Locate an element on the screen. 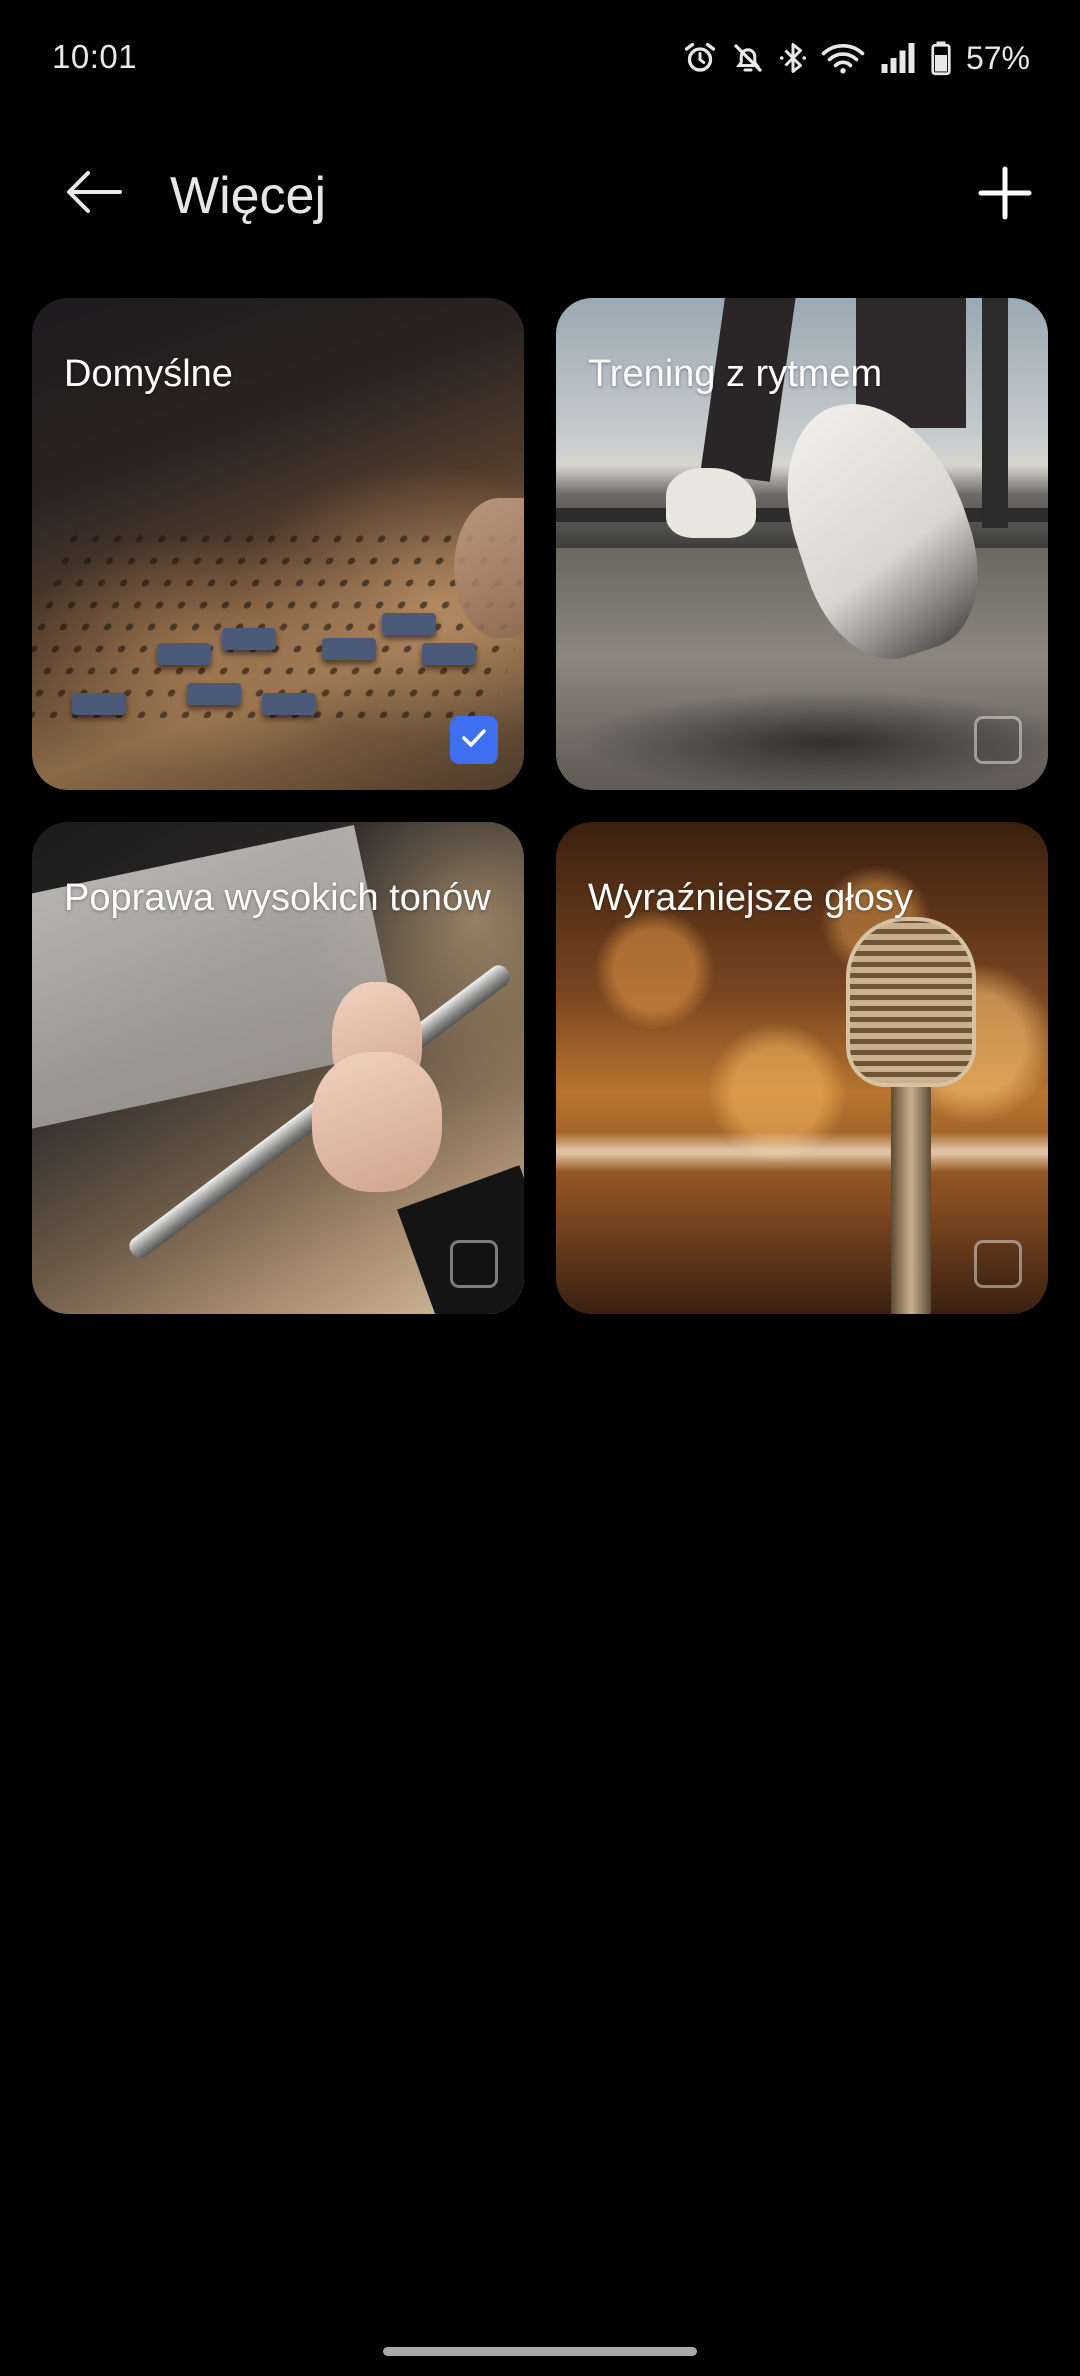 The height and width of the screenshot is (2376, 1080). bluetooth-icon is located at coordinates (793, 58).